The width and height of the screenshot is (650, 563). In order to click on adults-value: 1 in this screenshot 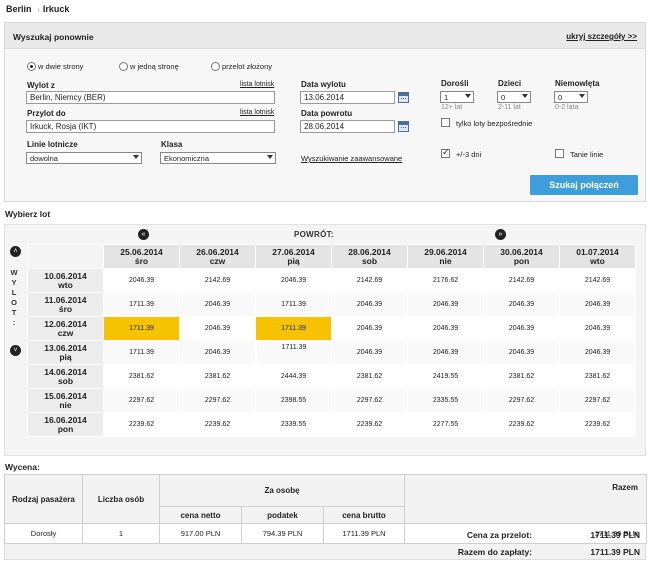, I will do `click(446, 97)`.